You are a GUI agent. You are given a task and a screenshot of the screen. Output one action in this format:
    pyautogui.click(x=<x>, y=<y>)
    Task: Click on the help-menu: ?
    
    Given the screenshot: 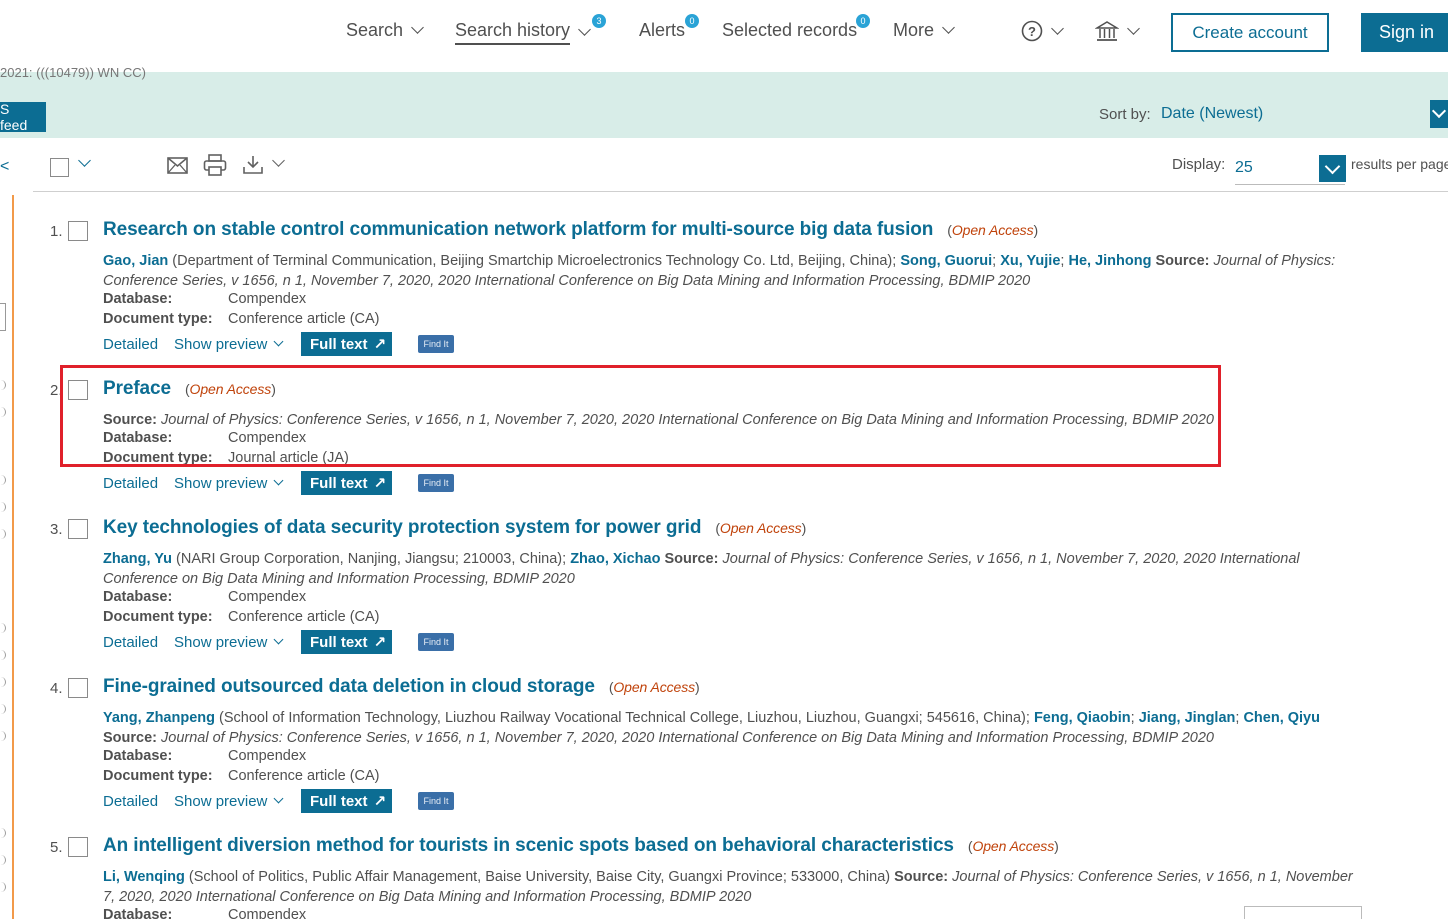 What is the action you would take?
    pyautogui.click(x=1042, y=31)
    